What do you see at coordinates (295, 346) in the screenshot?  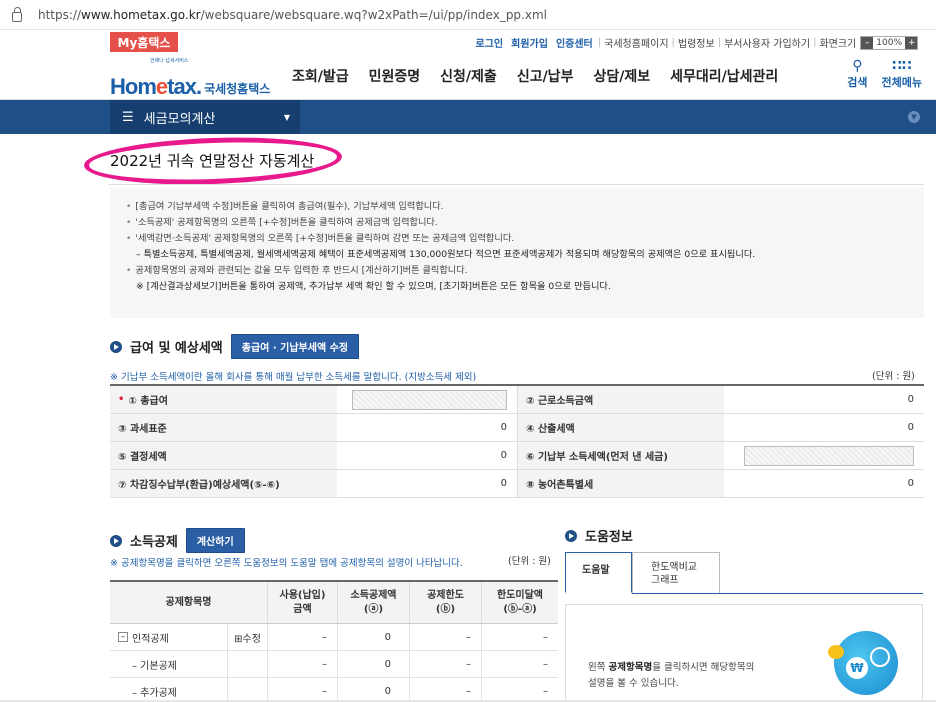 I see `edit-salary-tax-button: 총급여 · 기납부세액 수정` at bounding box center [295, 346].